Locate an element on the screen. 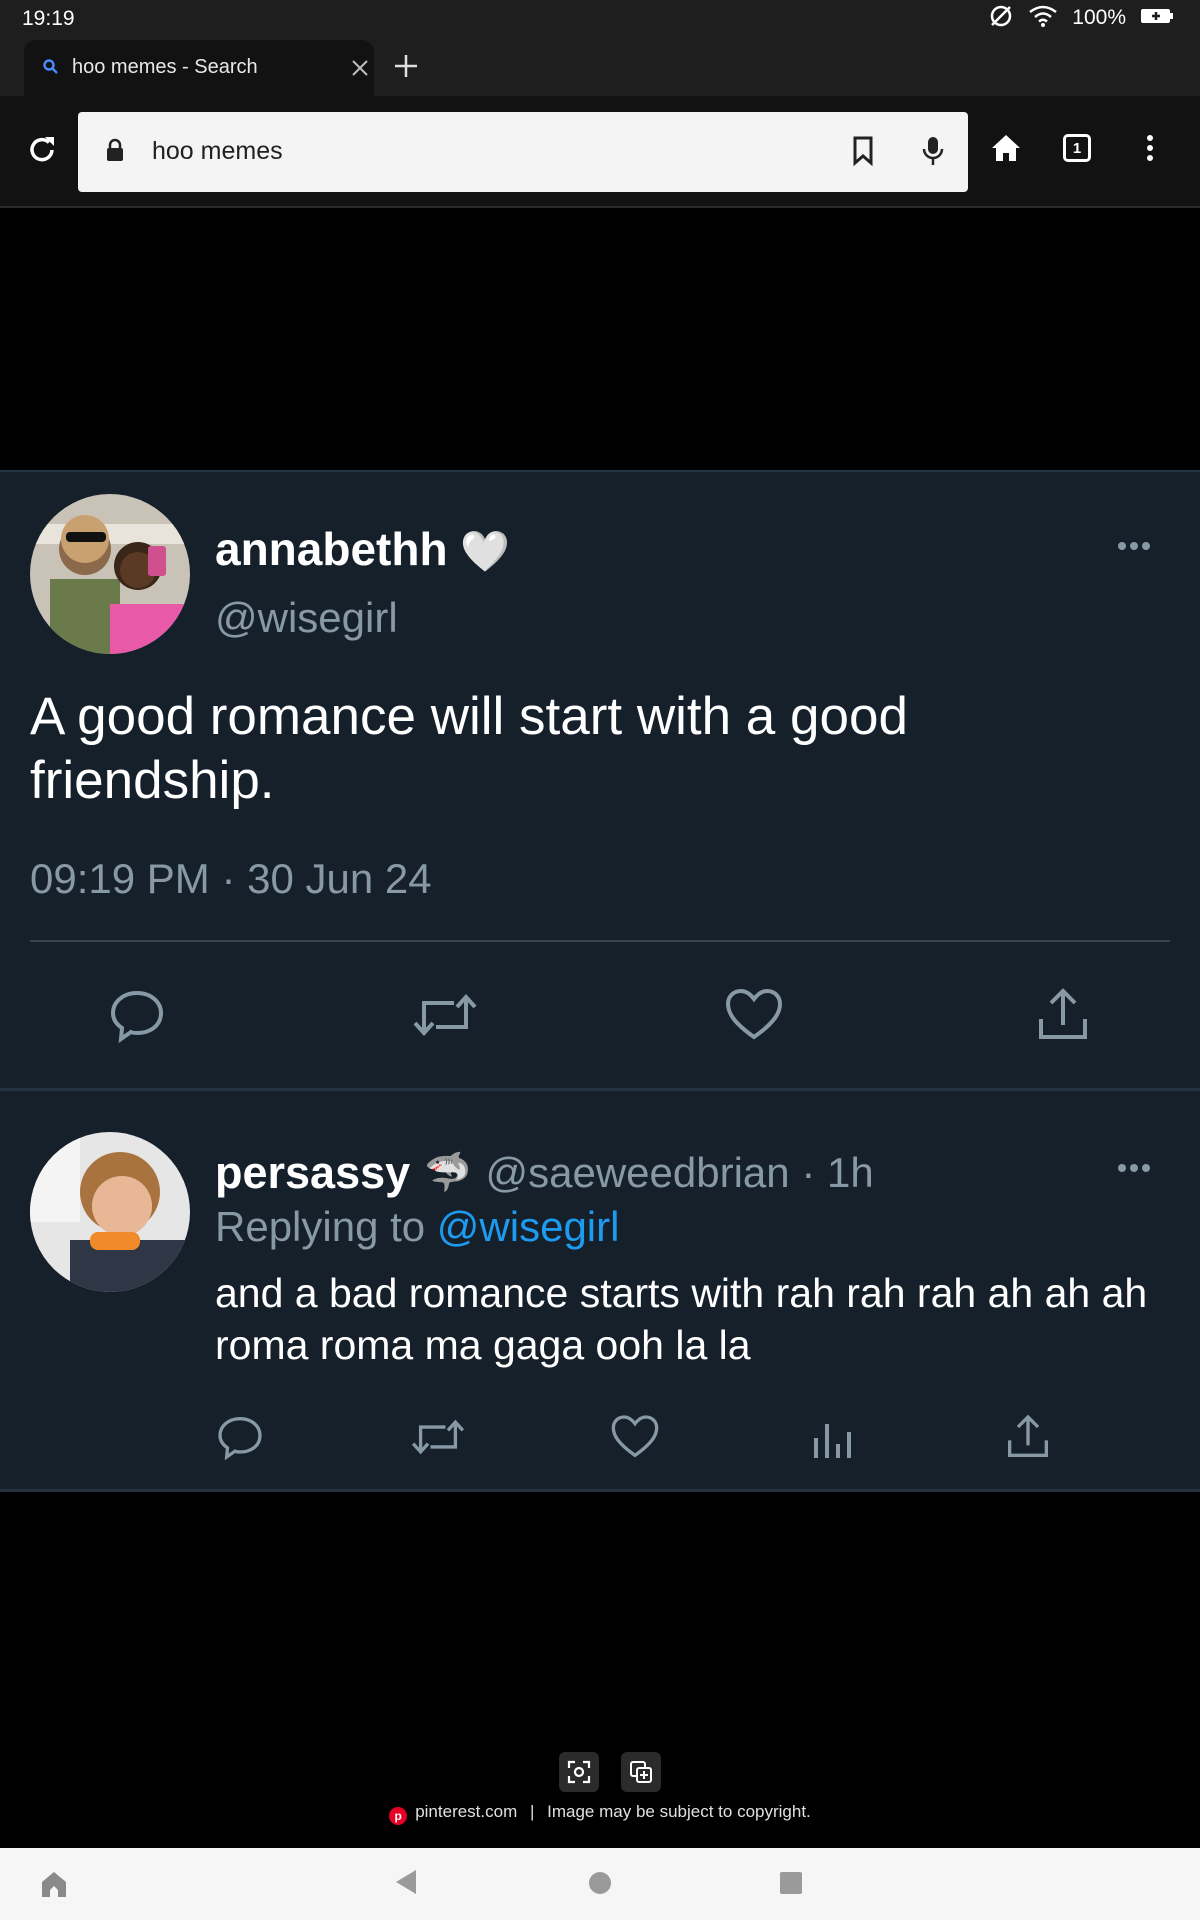  system-nav-bar is located at coordinates (600, 1884).